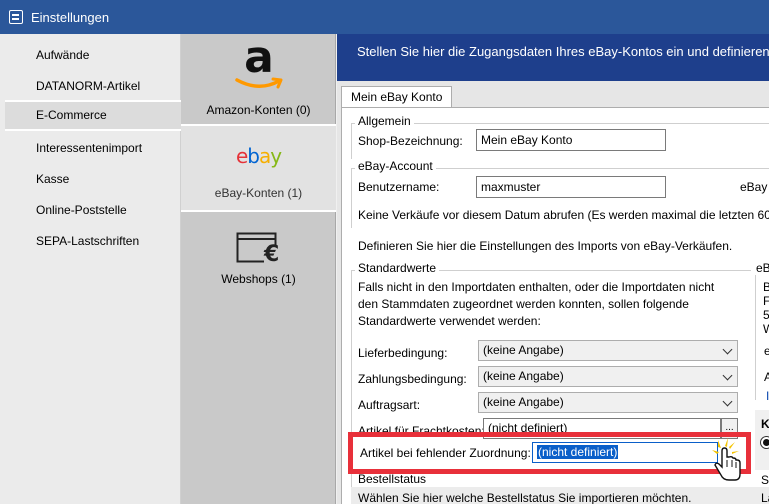 The height and width of the screenshot is (504, 769). What do you see at coordinates (399, 187) in the screenshot?
I see `username-label: Benutzername:` at bounding box center [399, 187].